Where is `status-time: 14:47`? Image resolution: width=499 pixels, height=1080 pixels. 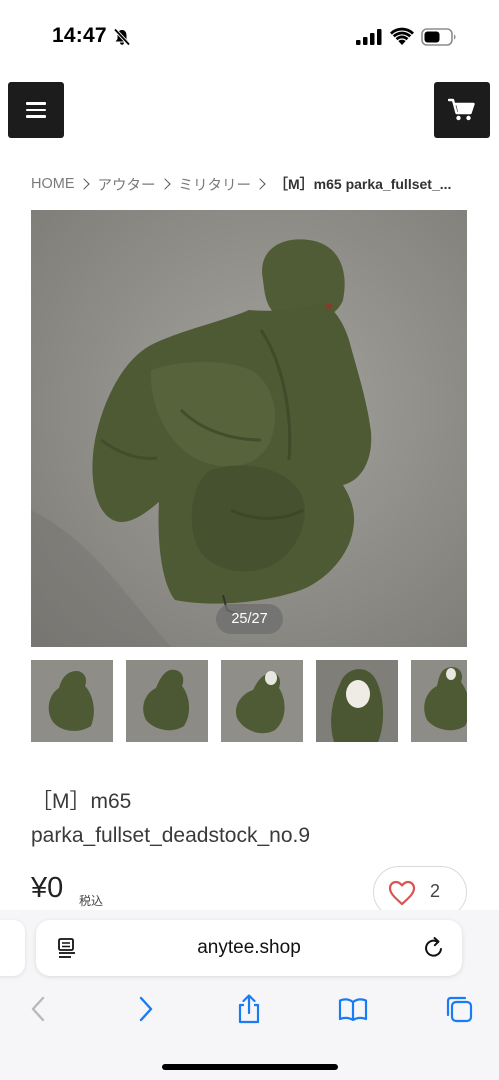
status-time: 14:47 is located at coordinates (79, 35).